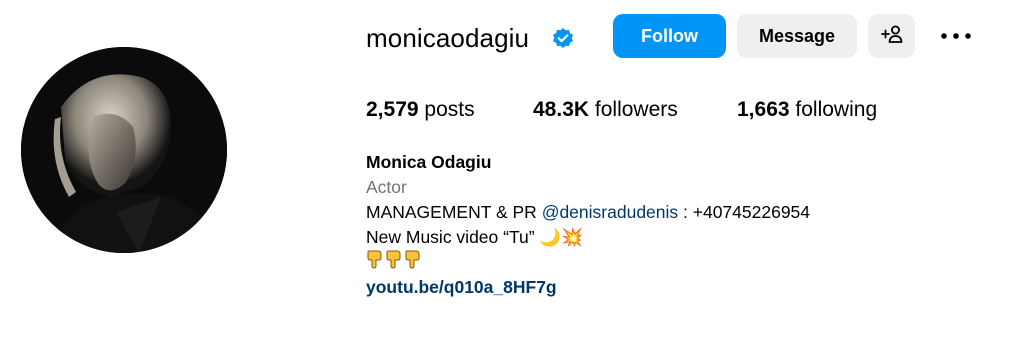  Describe the element at coordinates (763, 109) in the screenshot. I see `following-count: 1,663` at that location.